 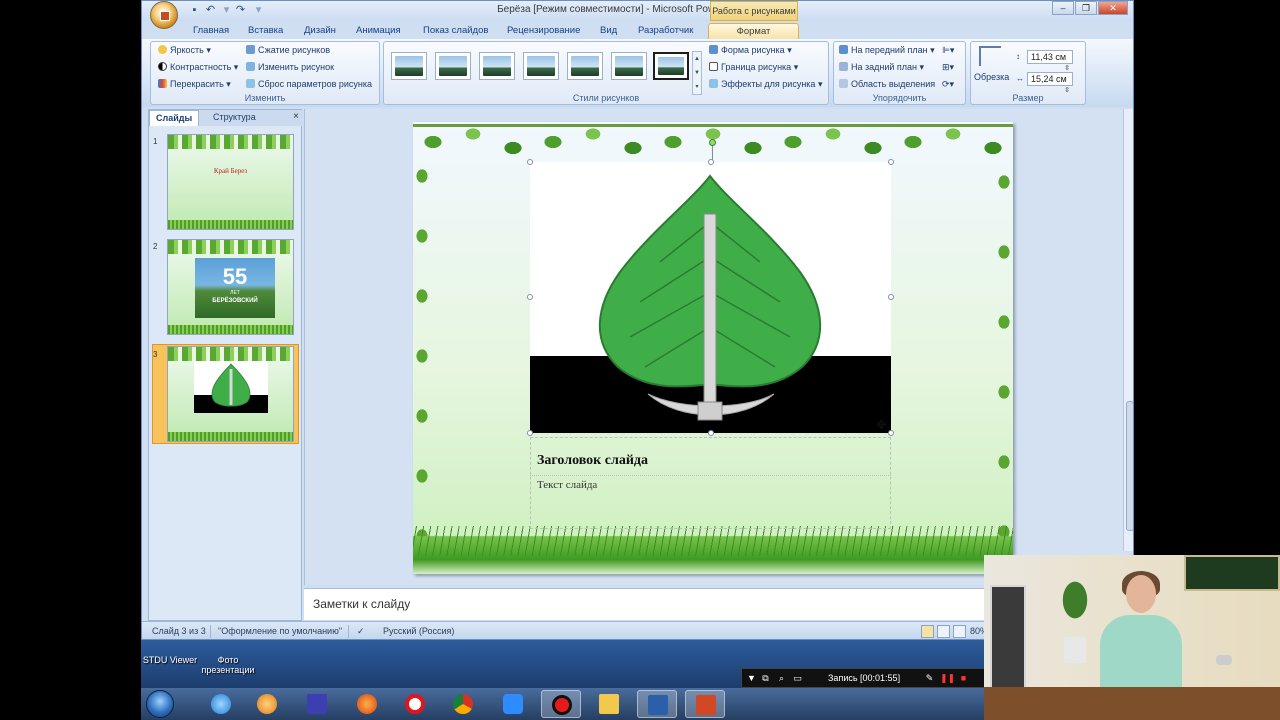 What do you see at coordinates (234, 118) in the screenshot?
I see `tab-outline: Структура` at bounding box center [234, 118].